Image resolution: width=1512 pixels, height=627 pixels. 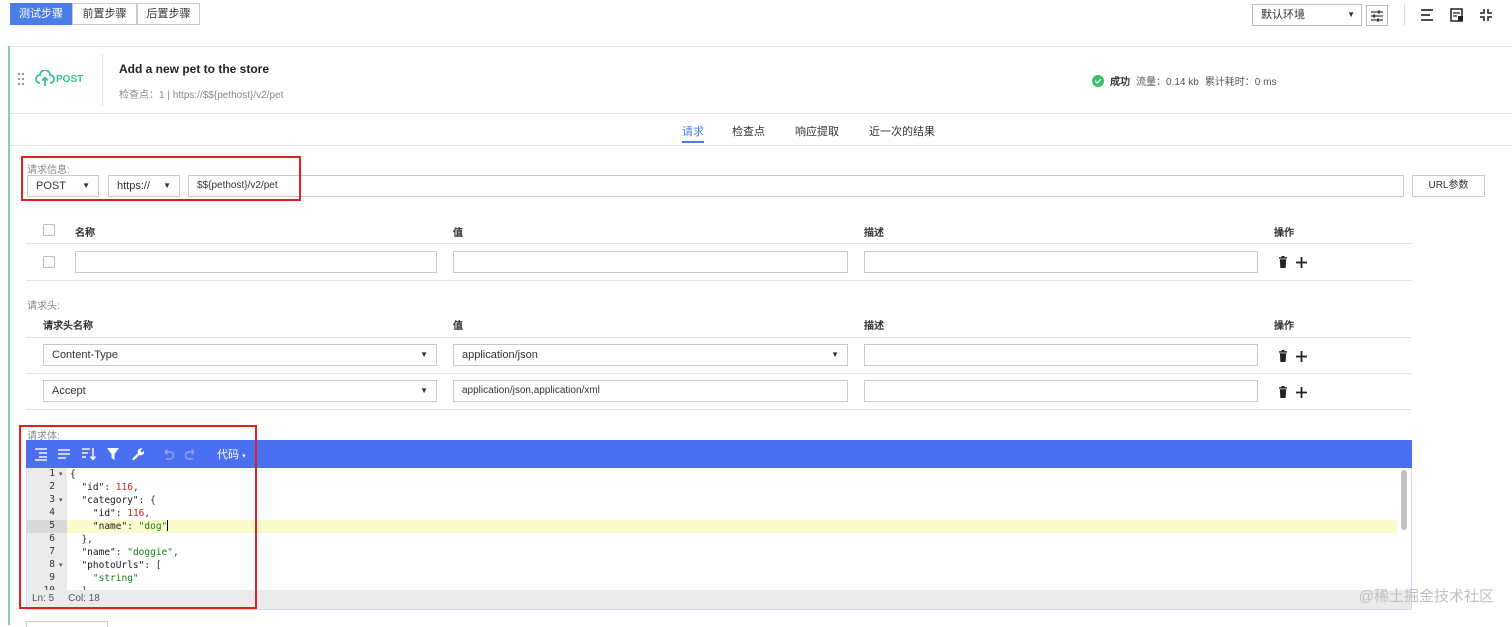 I want to click on header-value-input: application/json,application/xml, so click(x=650, y=391).